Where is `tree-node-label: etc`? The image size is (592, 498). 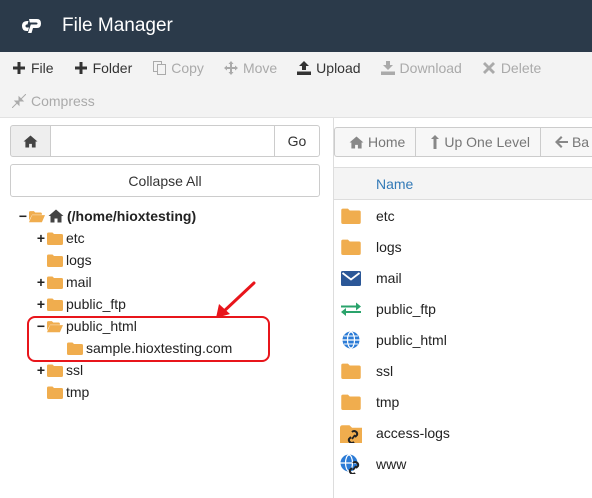
tree-node-label: etc is located at coordinates (75, 238).